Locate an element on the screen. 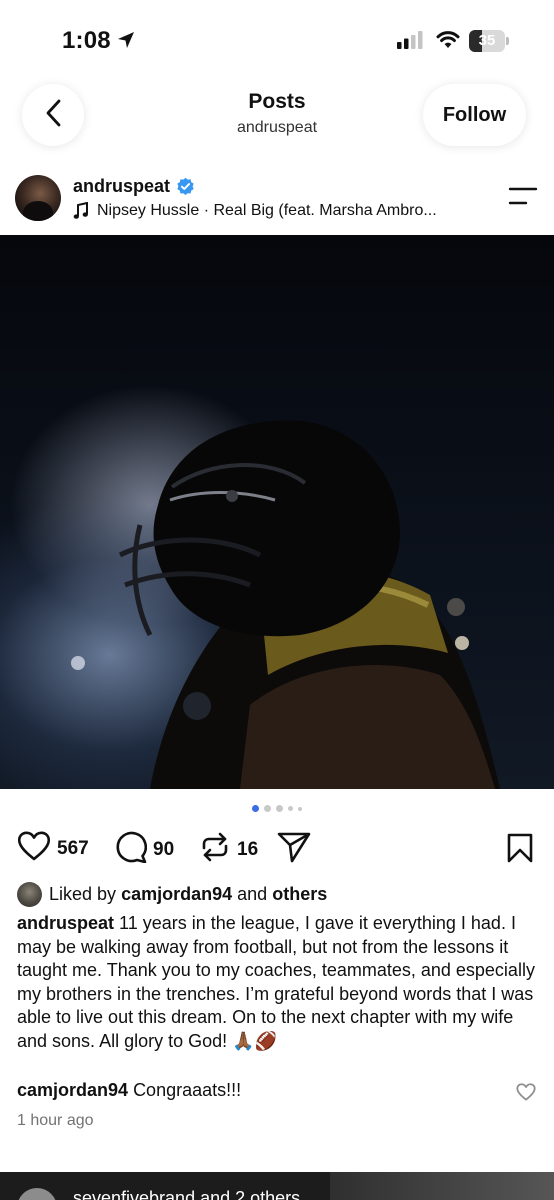 The width and height of the screenshot is (554, 1200). like-count: 567 is located at coordinates (73, 849).